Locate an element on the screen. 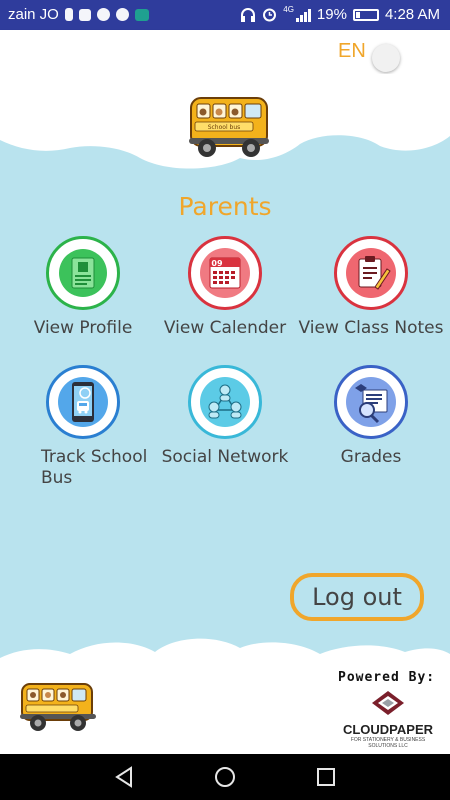  social-network-tile: Social Network is located at coordinates (225, 416).